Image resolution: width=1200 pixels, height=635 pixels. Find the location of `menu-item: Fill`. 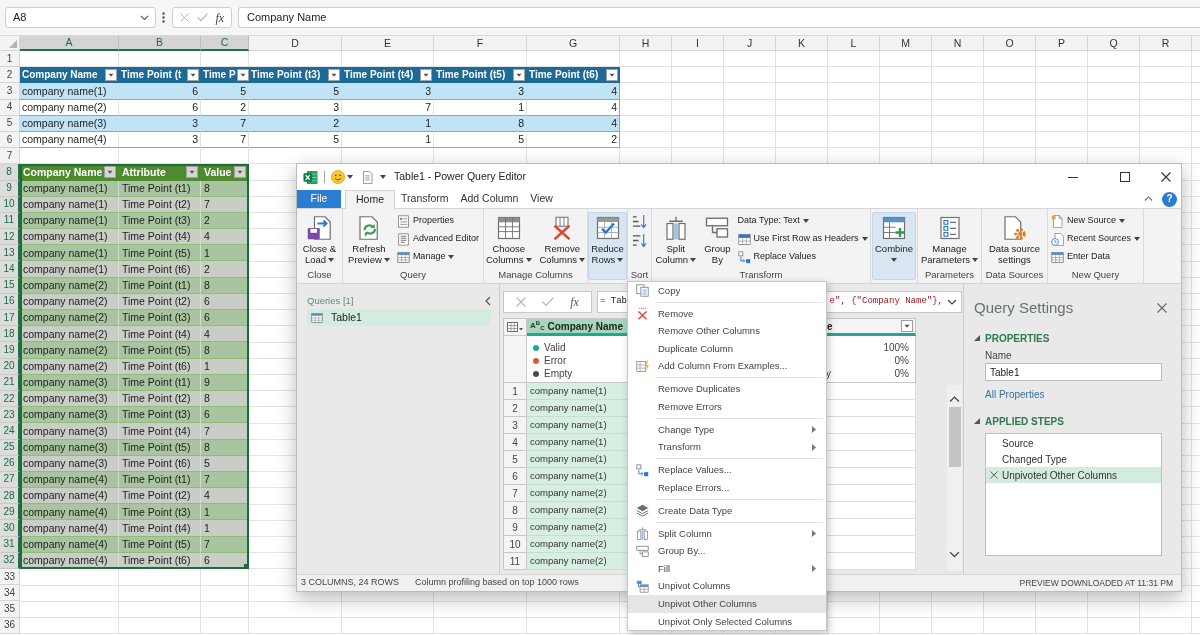

menu-item: Fill is located at coordinates (727, 569).